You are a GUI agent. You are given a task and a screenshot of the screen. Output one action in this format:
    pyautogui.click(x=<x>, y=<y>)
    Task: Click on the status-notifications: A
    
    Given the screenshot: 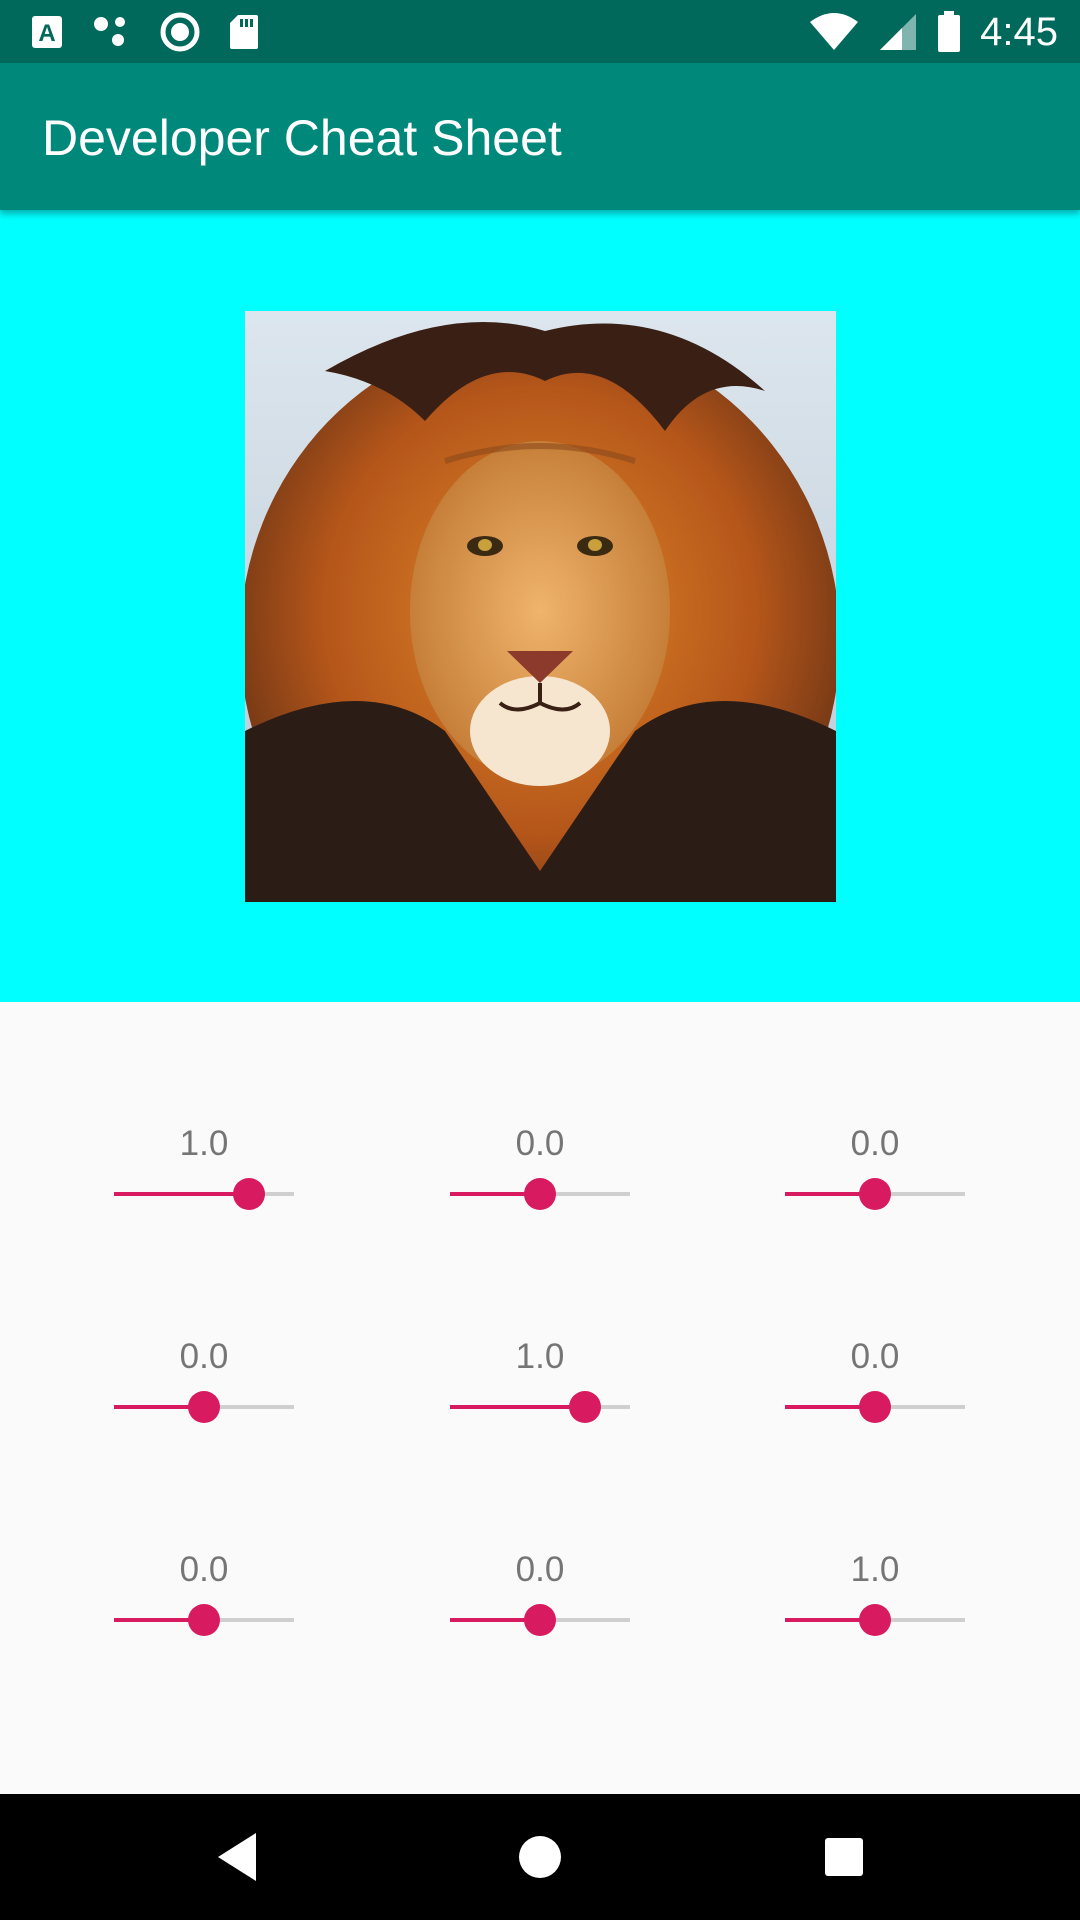 What is the action you would take?
    pyautogui.click(x=145, y=32)
    